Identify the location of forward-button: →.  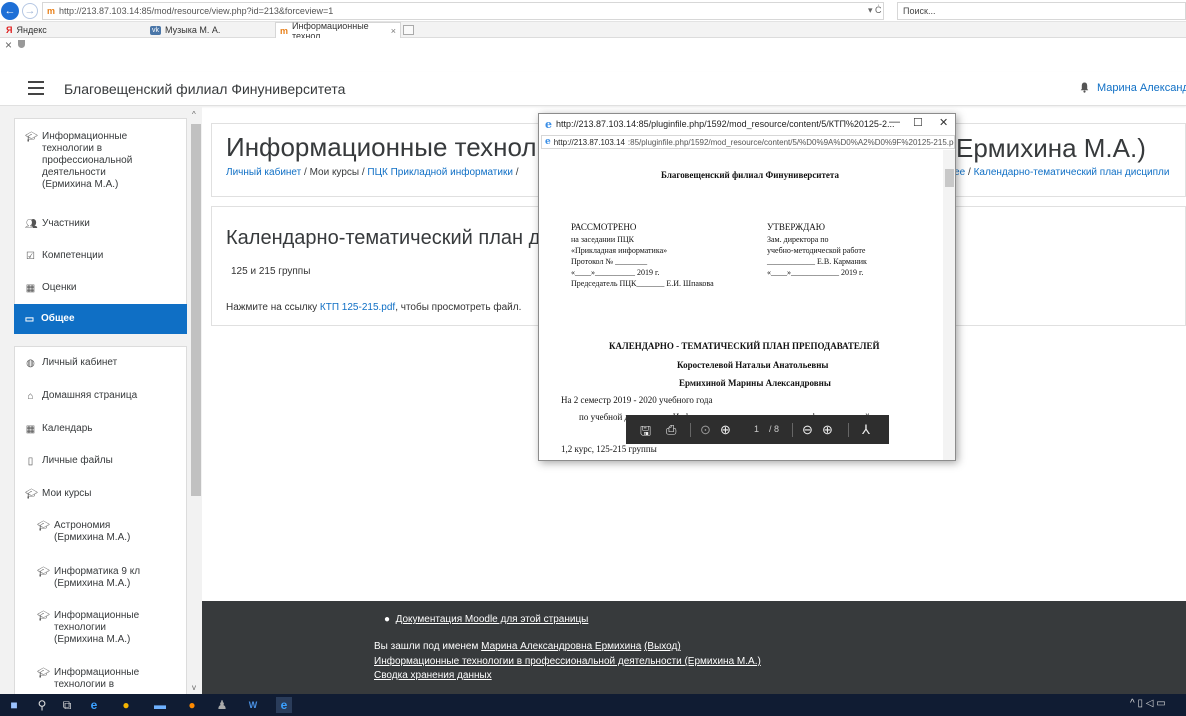
(30, 11).